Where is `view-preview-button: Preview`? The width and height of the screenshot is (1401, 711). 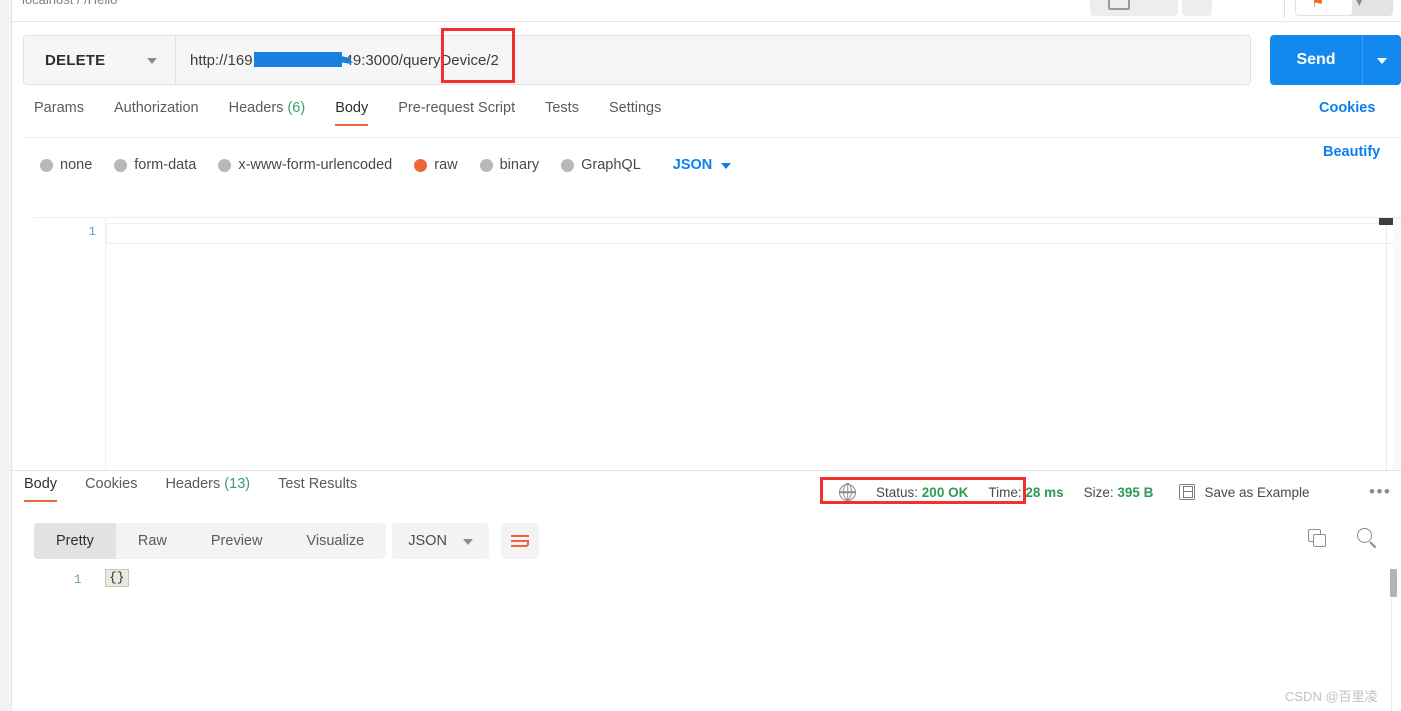 view-preview-button: Preview is located at coordinates (237, 541).